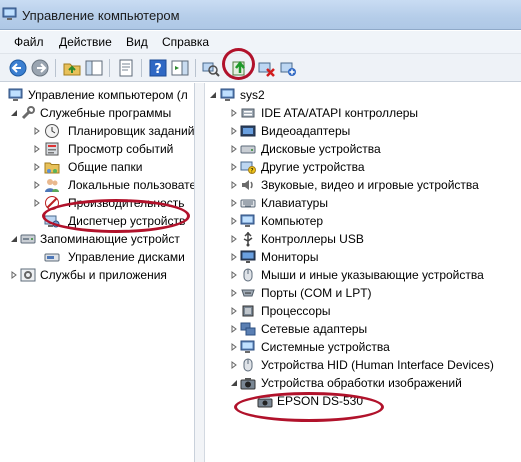 The image size is (521, 462). What do you see at coordinates (103, 275) in the screenshot?
I see `tree-services-label: Службы и приложения` at bounding box center [103, 275].